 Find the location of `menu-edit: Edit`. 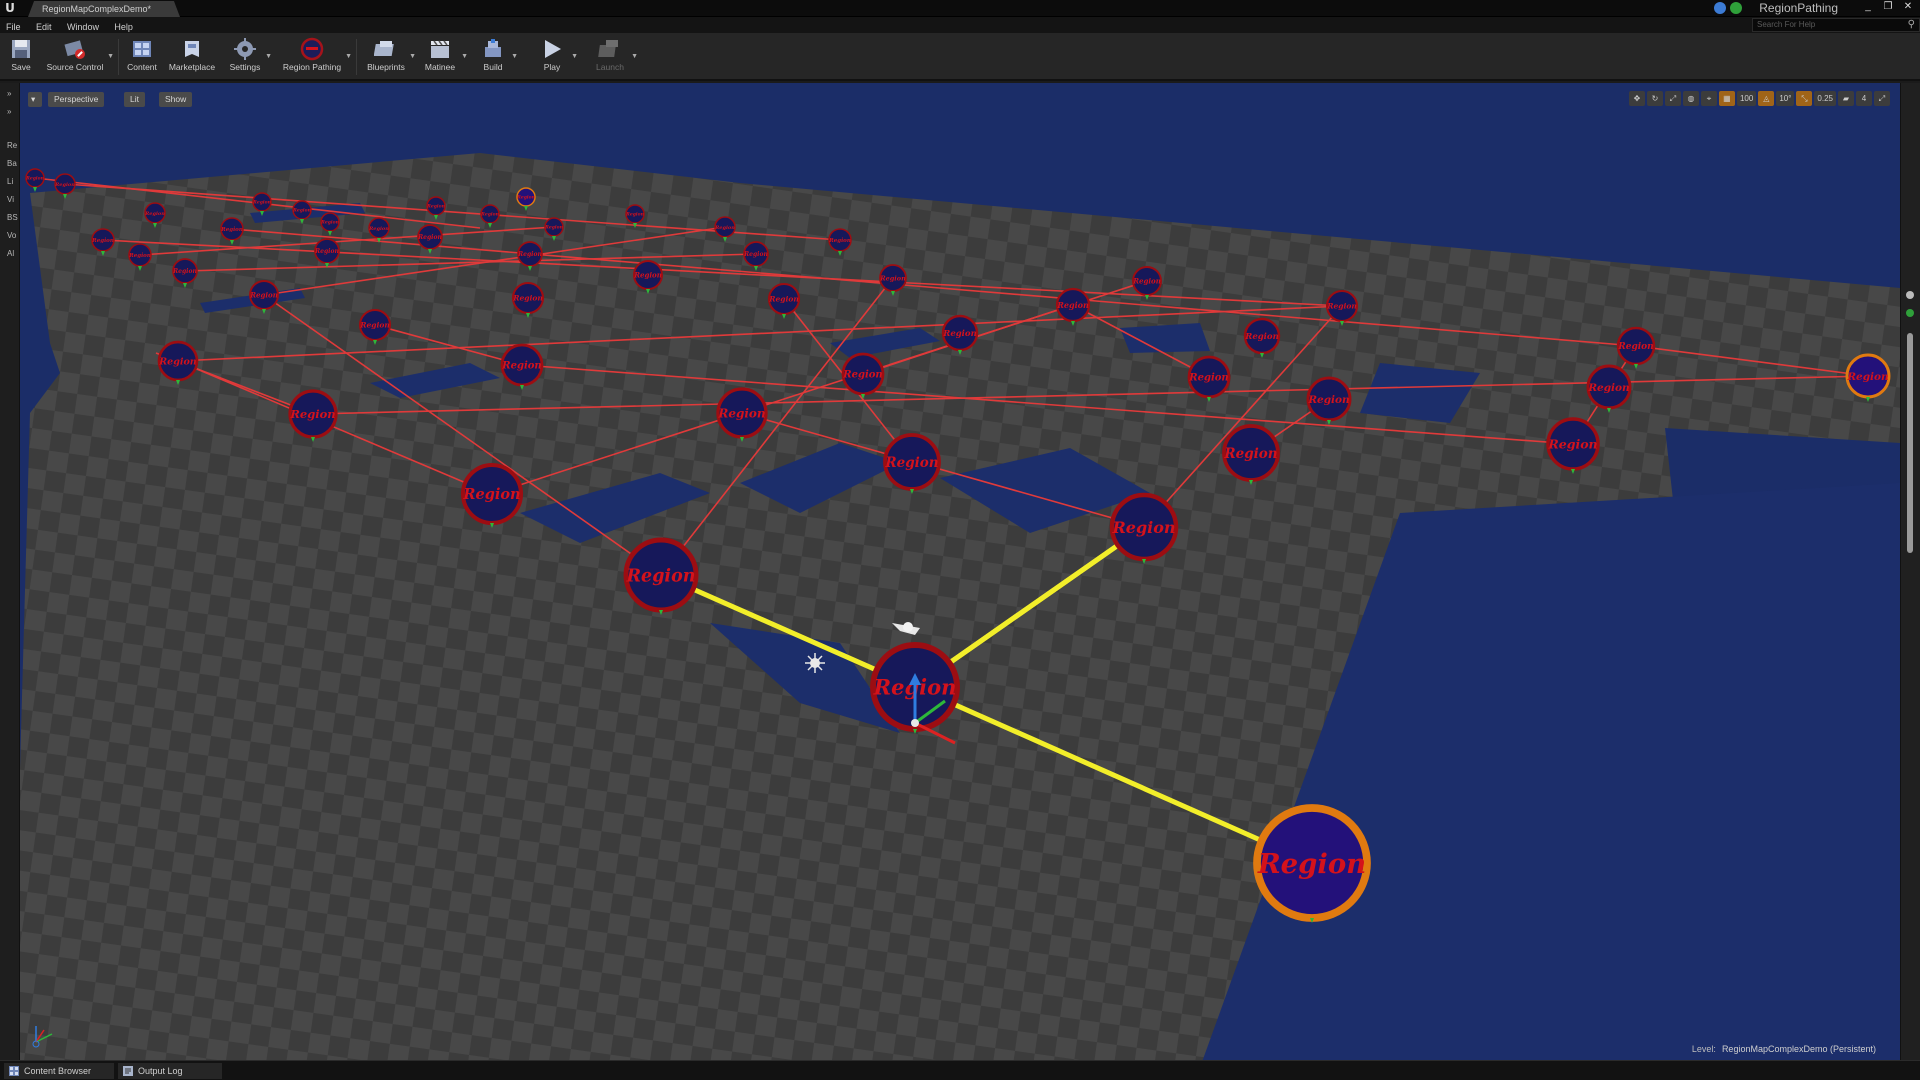

menu-edit: Edit is located at coordinates (43, 26).